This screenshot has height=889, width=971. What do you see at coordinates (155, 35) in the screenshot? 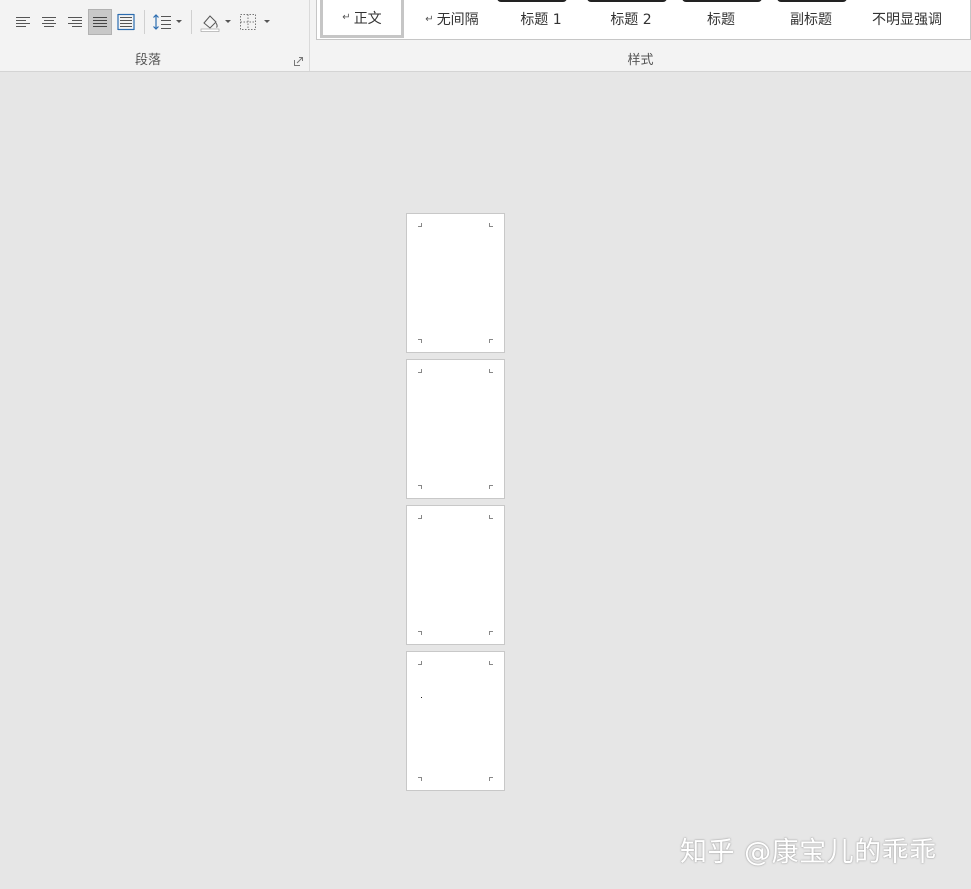
I see `paragraph-group: 段落` at bounding box center [155, 35].